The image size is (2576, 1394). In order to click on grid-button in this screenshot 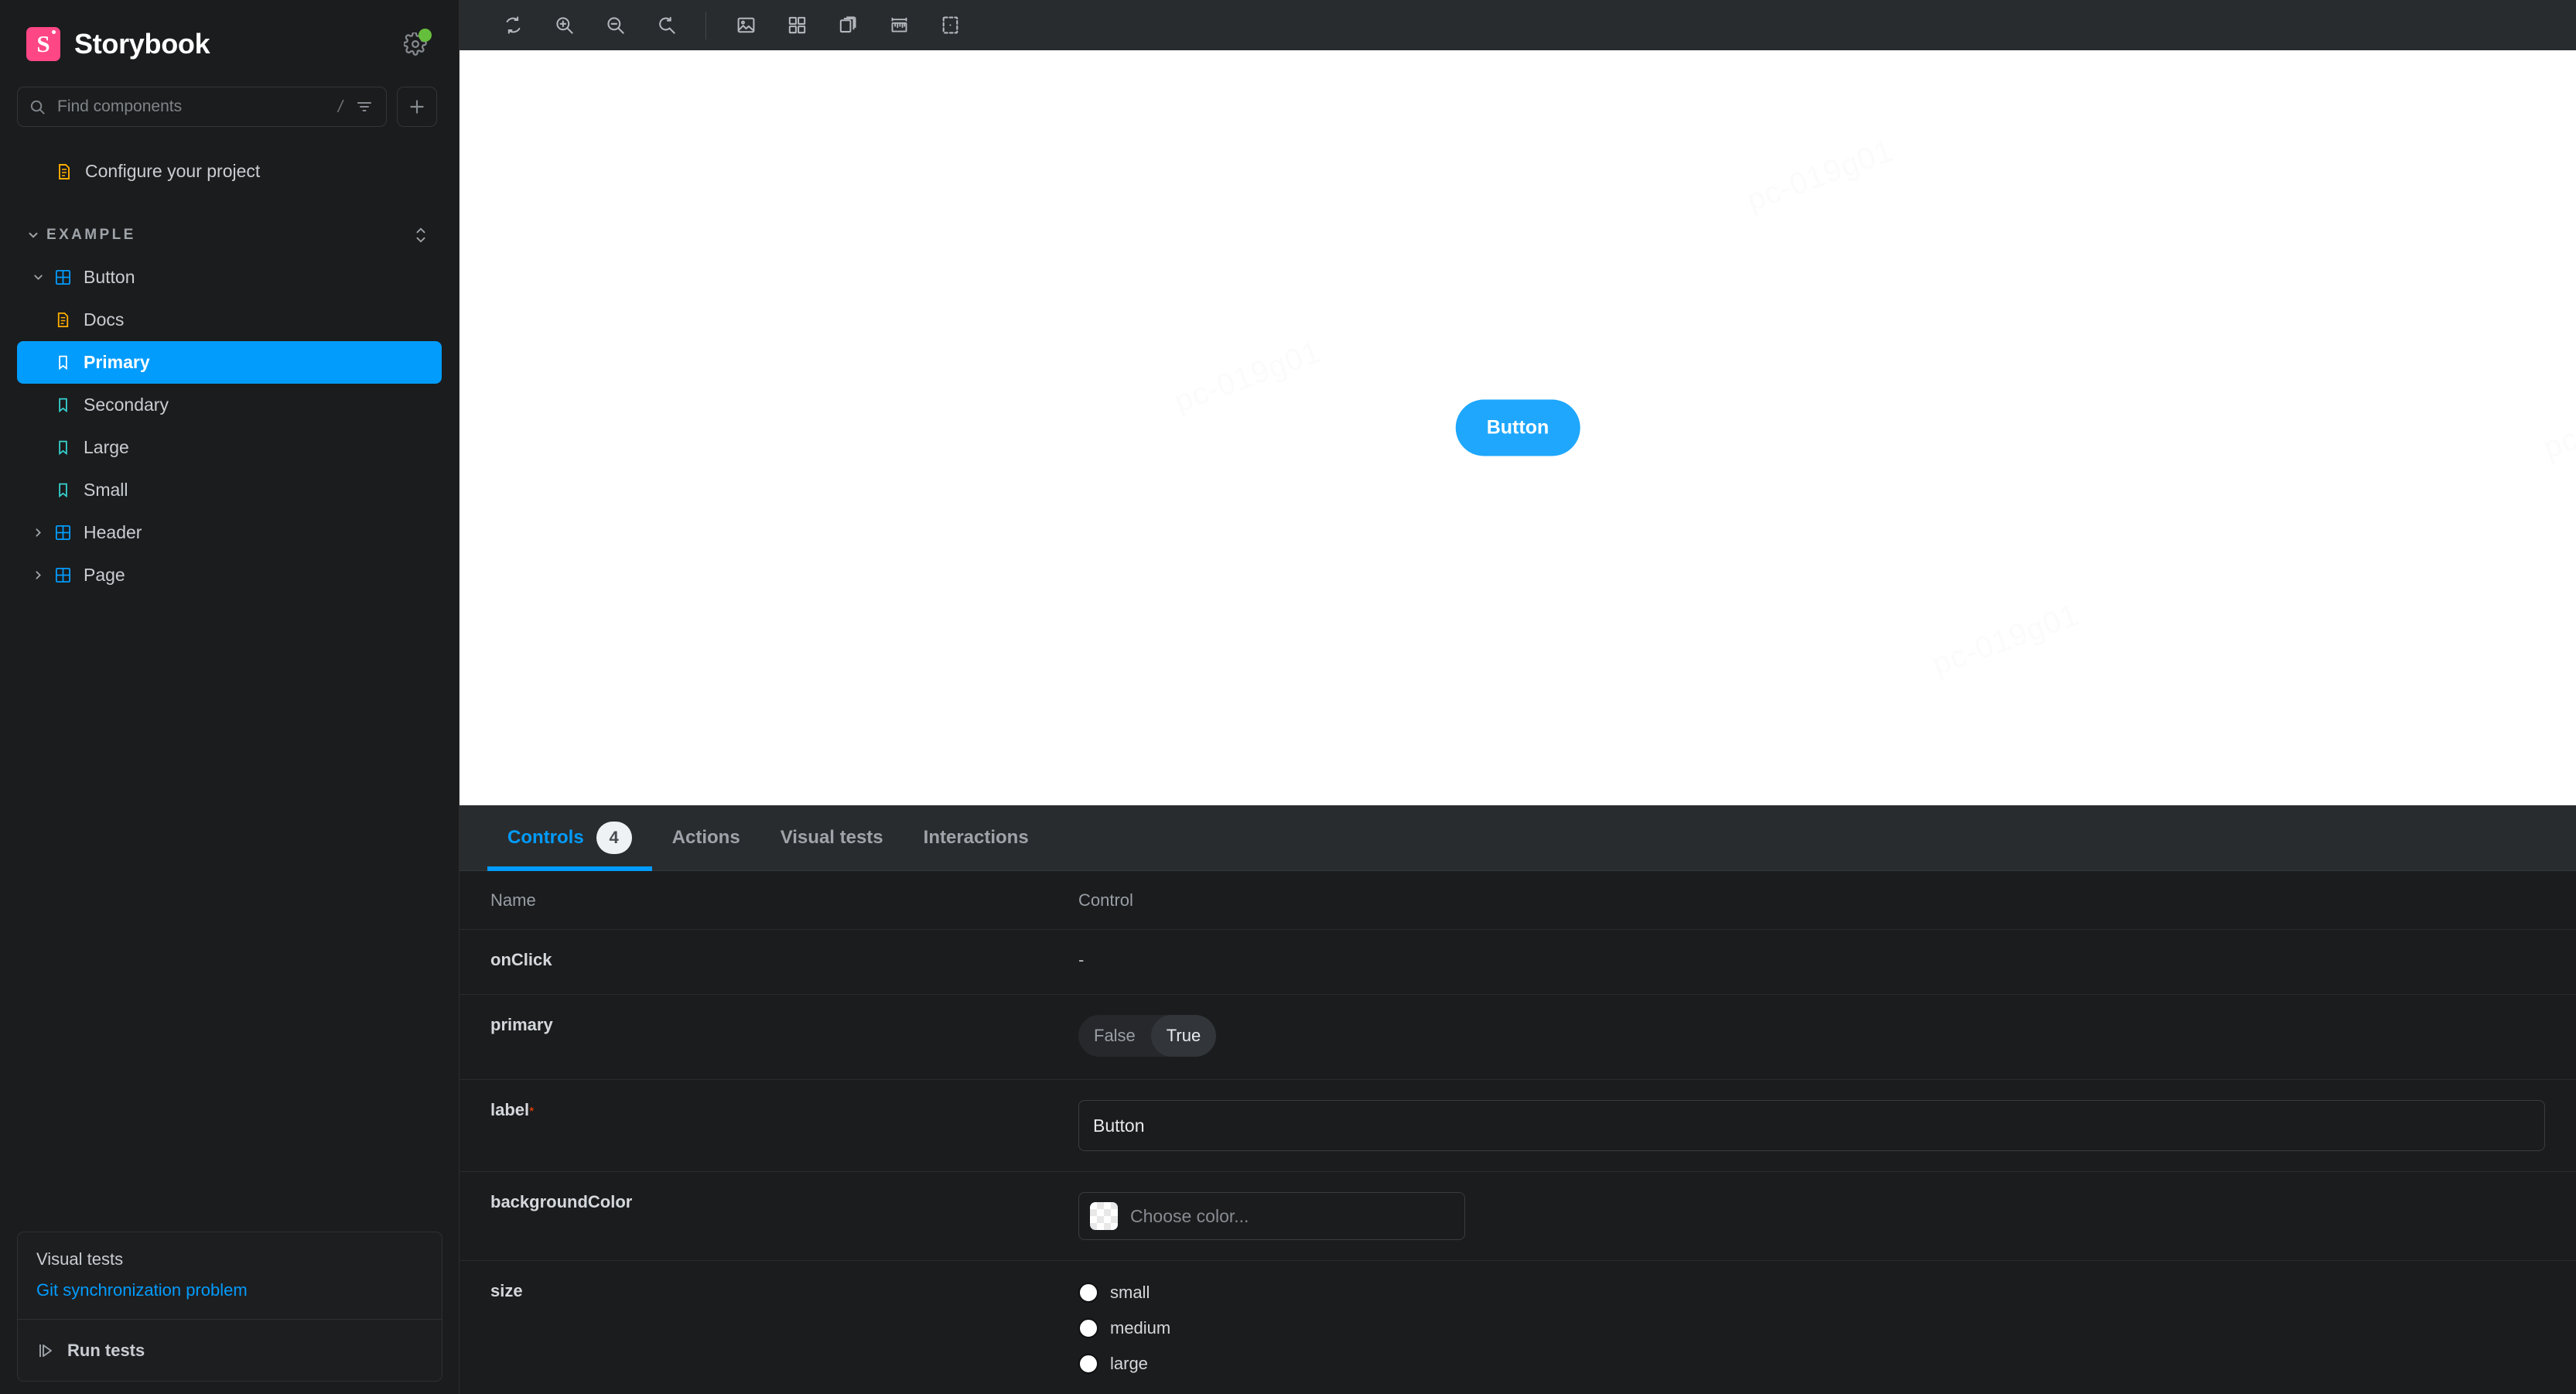, I will do `click(796, 26)`.